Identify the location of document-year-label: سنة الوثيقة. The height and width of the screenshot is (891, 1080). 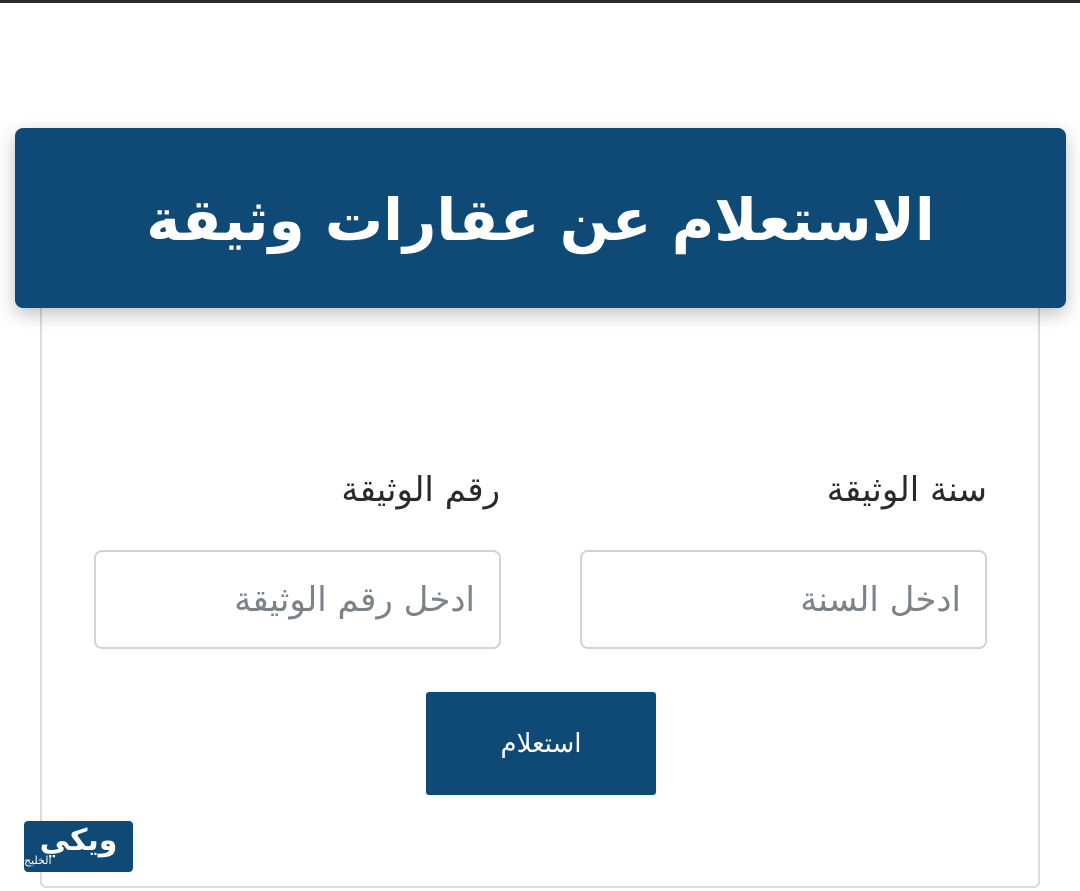
(906, 490).